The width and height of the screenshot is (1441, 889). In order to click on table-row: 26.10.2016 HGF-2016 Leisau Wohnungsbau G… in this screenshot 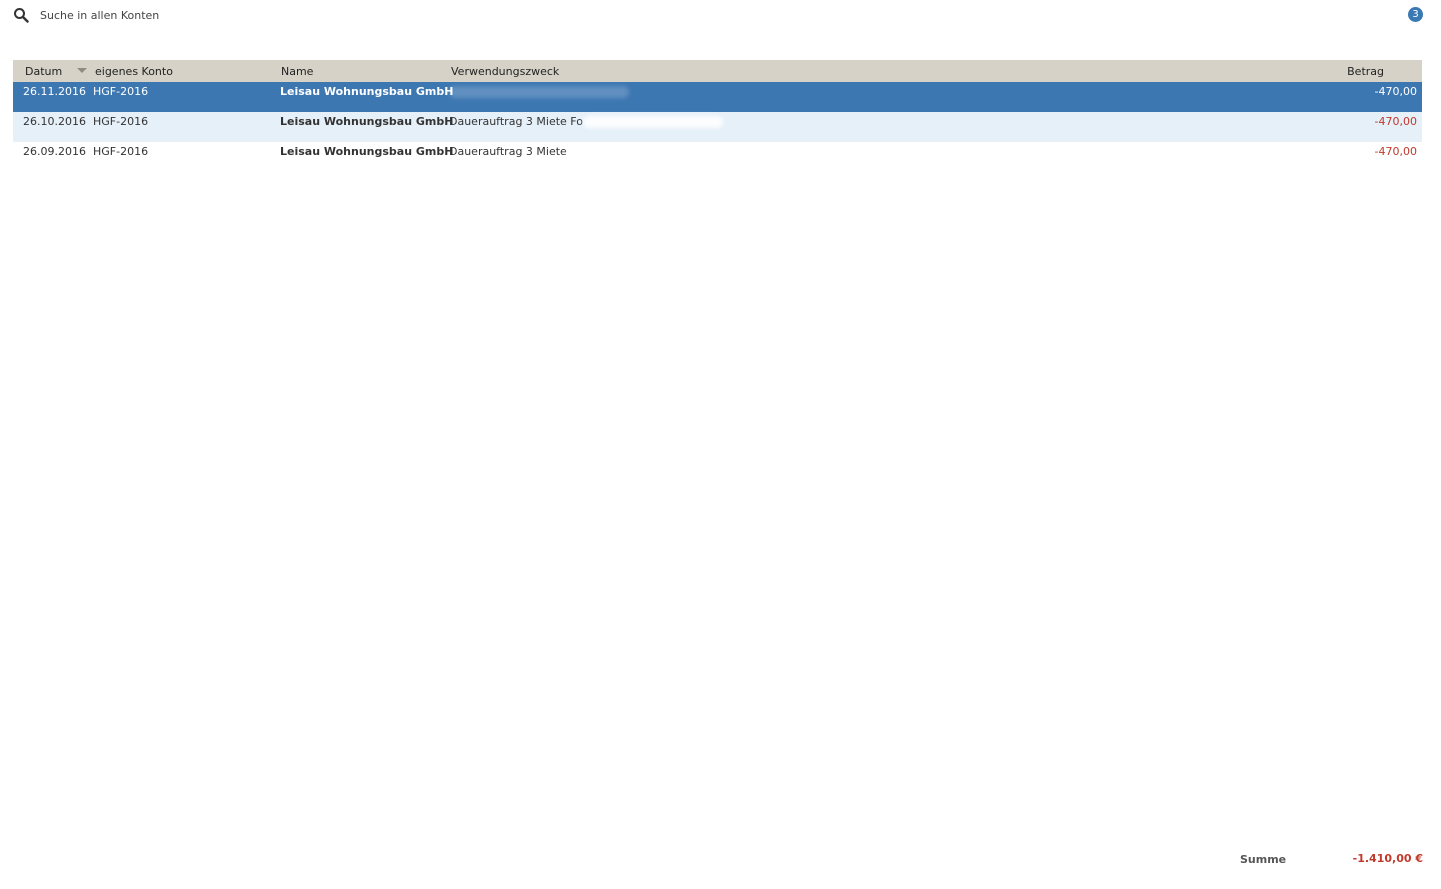, I will do `click(717, 127)`.